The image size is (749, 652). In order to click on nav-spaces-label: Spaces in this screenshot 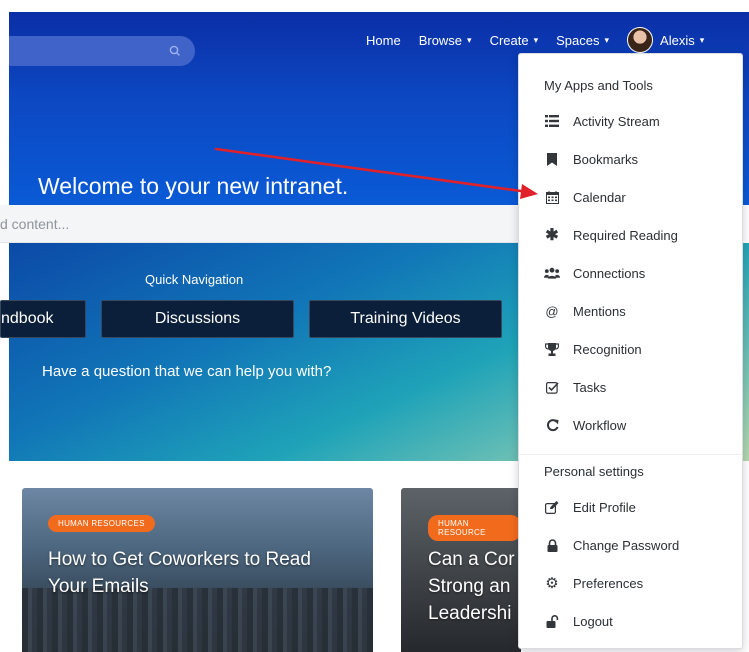, I will do `click(578, 40)`.